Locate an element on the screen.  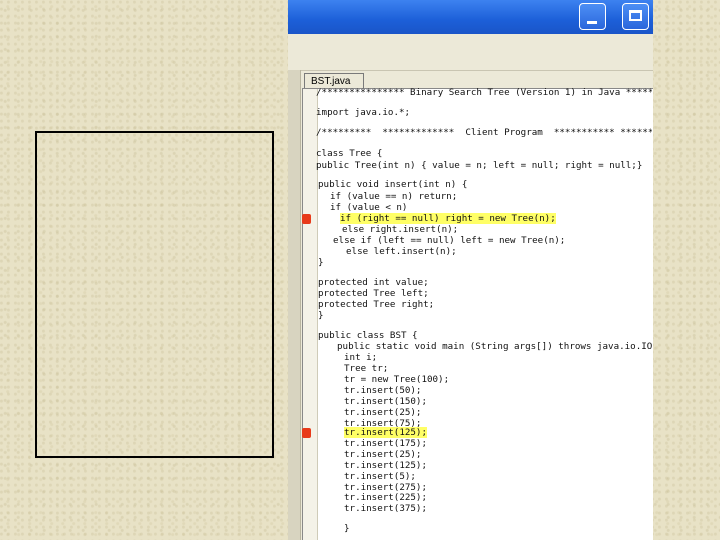
code-line: public void insert(int n) { is located at coordinates (393, 184).